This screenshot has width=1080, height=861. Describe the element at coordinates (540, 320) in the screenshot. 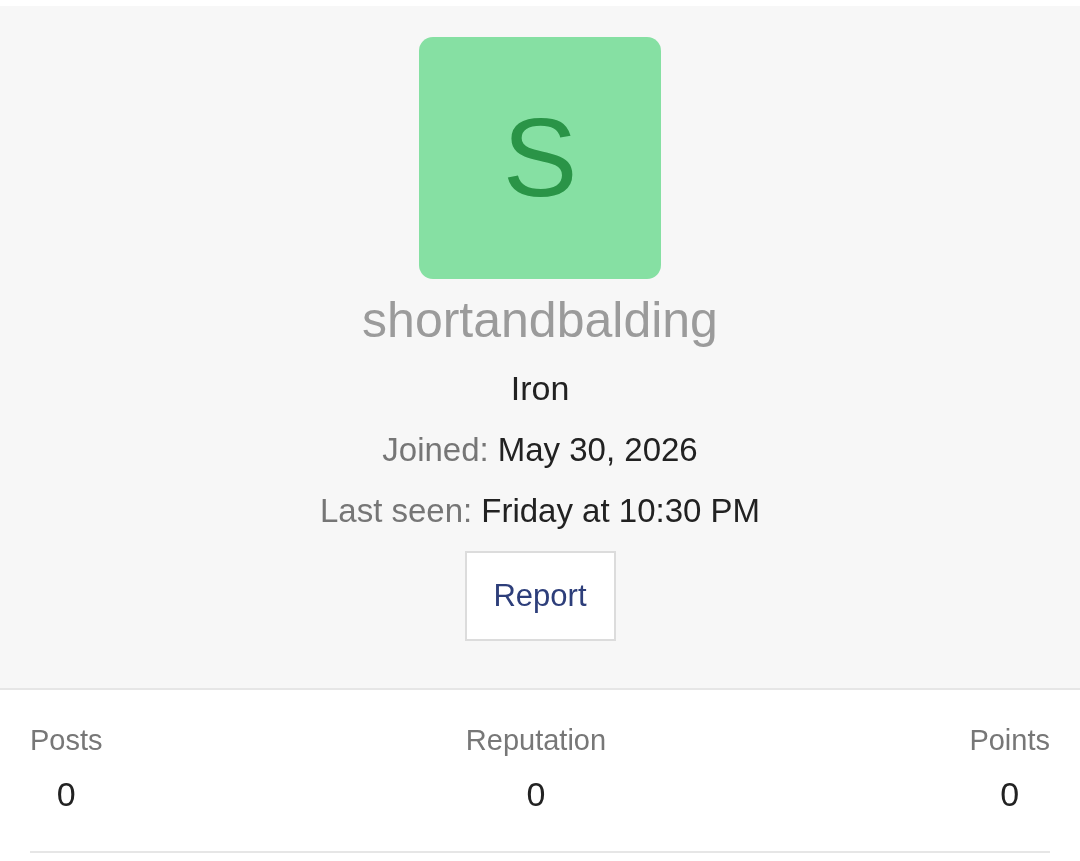

I see `username: shortandbalding` at that location.